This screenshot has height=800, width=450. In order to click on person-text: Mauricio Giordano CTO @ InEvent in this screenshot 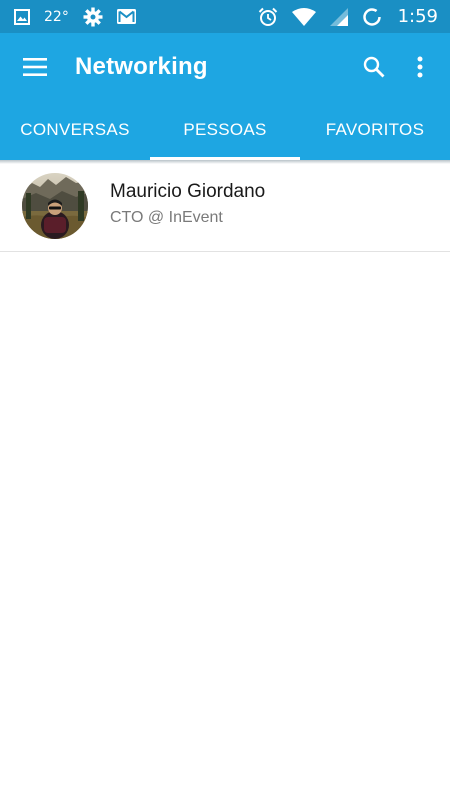, I will do `click(187, 204)`.